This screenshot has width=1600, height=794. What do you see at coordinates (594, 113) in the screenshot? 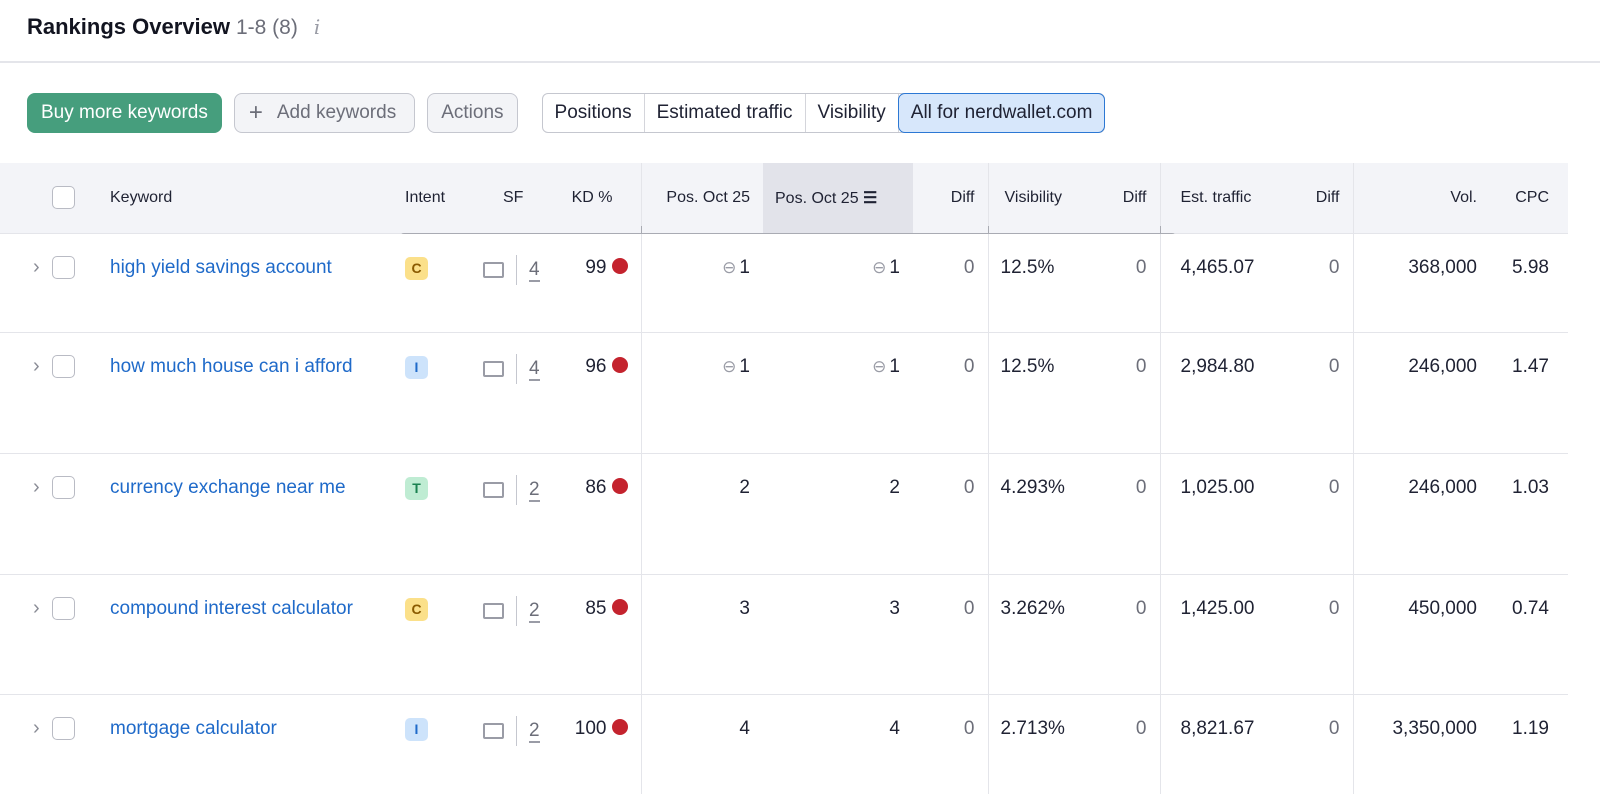
I see `tab-positions: Positions` at bounding box center [594, 113].